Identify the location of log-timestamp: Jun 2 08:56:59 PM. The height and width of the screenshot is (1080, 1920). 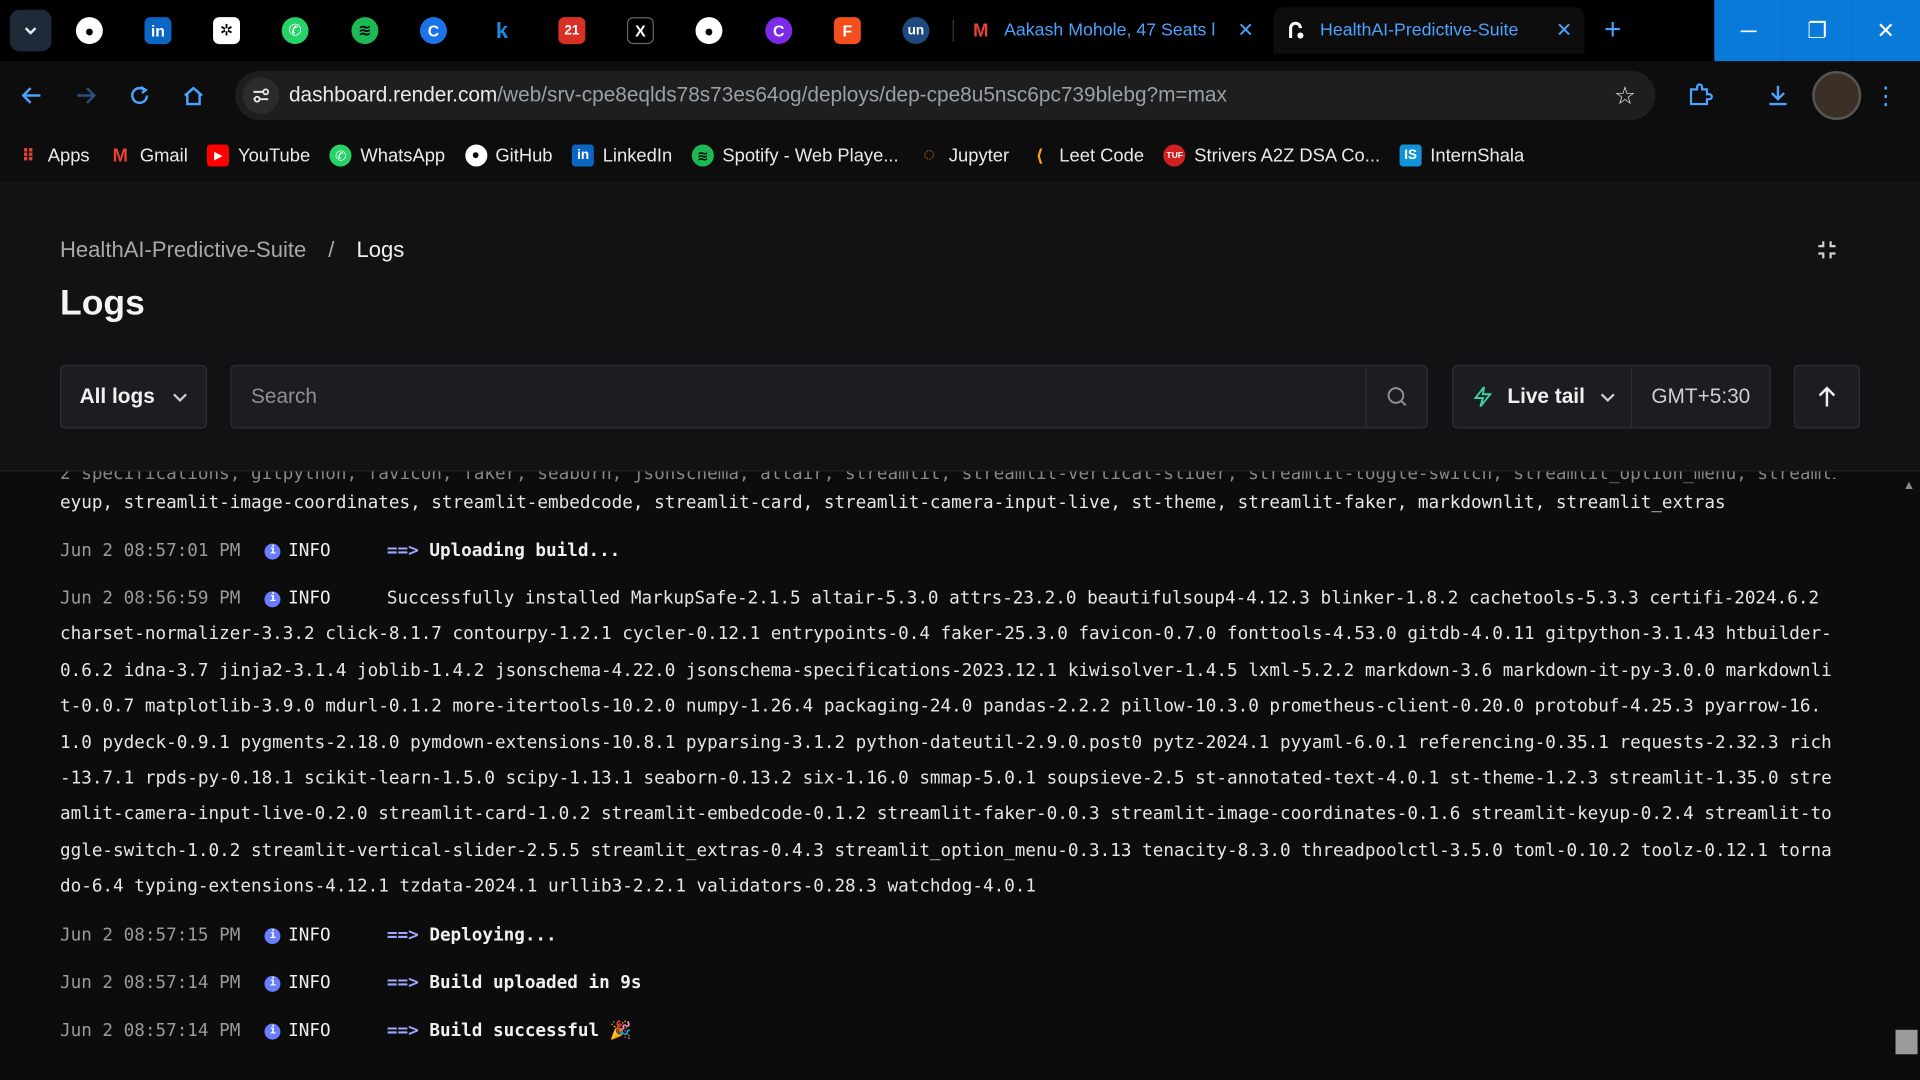
(150, 598).